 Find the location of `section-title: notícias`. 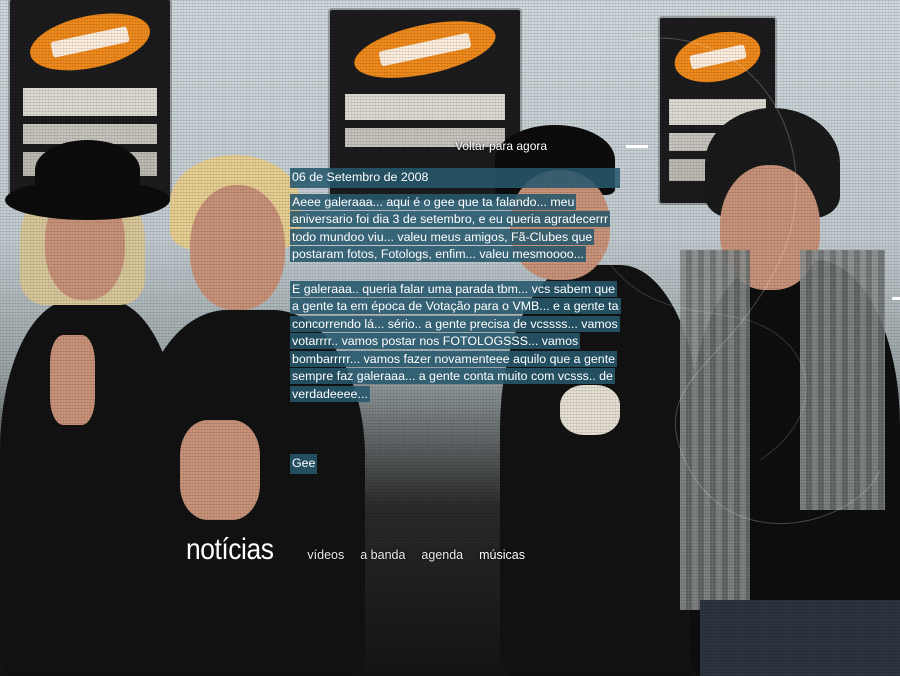

section-title: notícias is located at coordinates (230, 549).